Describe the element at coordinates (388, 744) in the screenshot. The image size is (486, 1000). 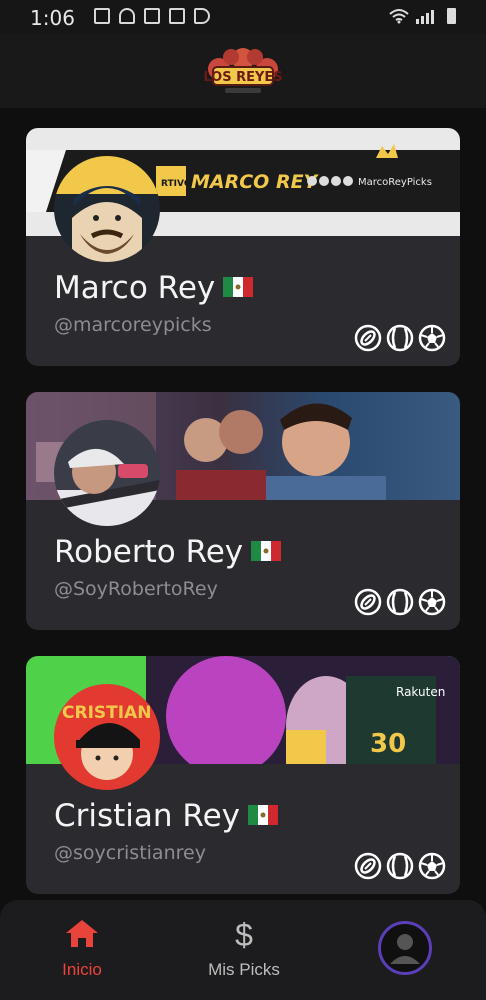
I see `svg-text: 30` at that location.